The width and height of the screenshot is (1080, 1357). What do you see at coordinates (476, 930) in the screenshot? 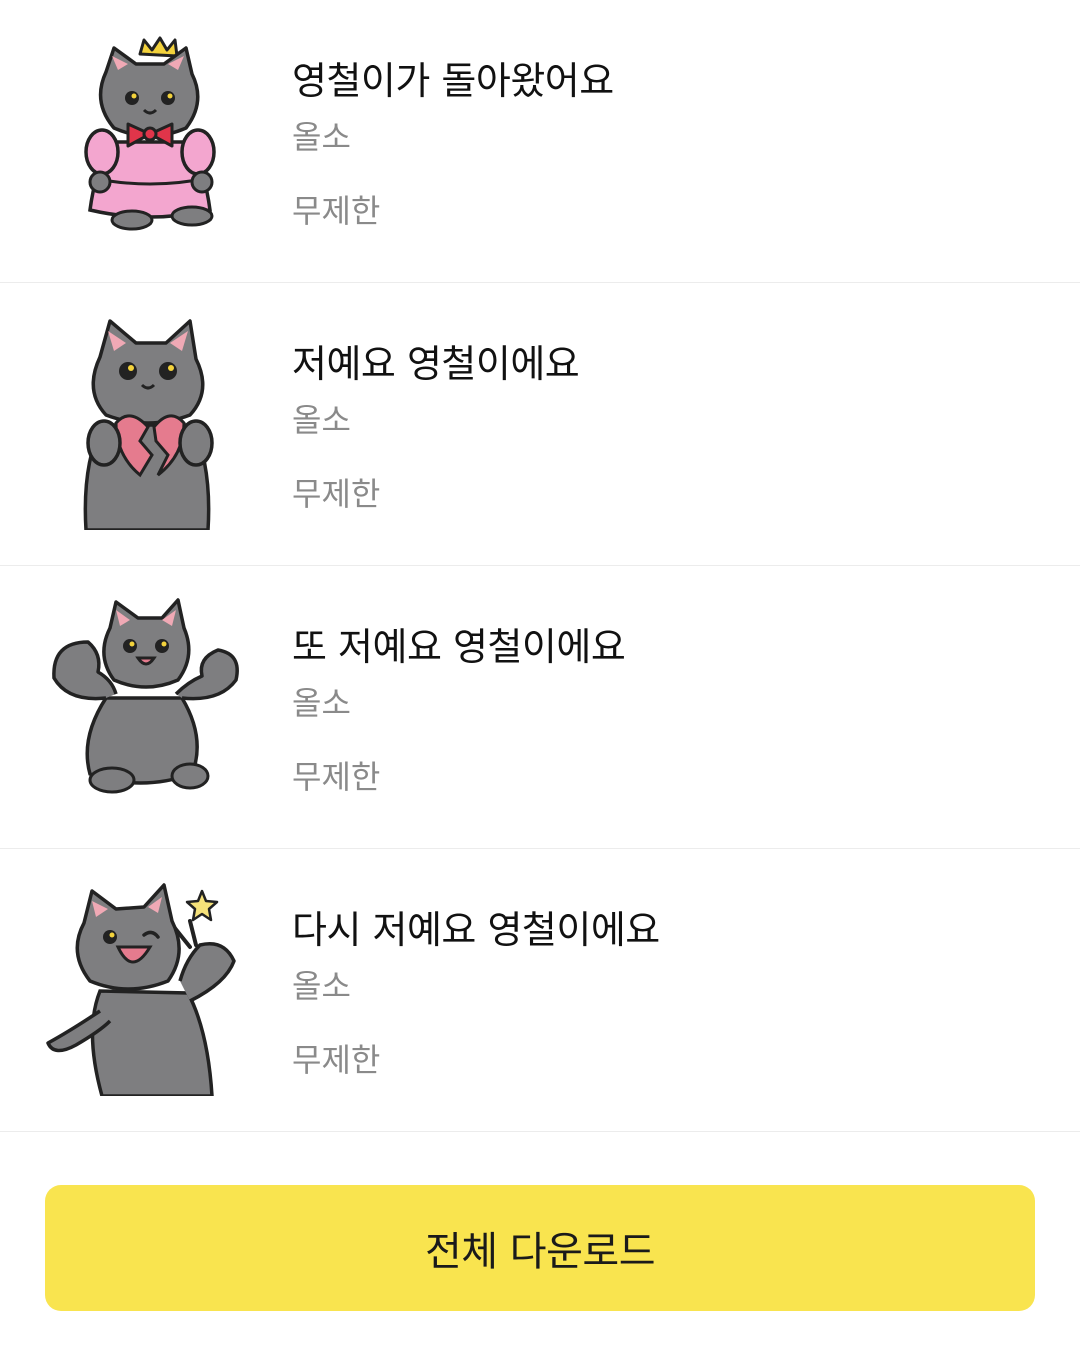
I see `sticker-title: 다시 저예요 영철이에요` at bounding box center [476, 930].